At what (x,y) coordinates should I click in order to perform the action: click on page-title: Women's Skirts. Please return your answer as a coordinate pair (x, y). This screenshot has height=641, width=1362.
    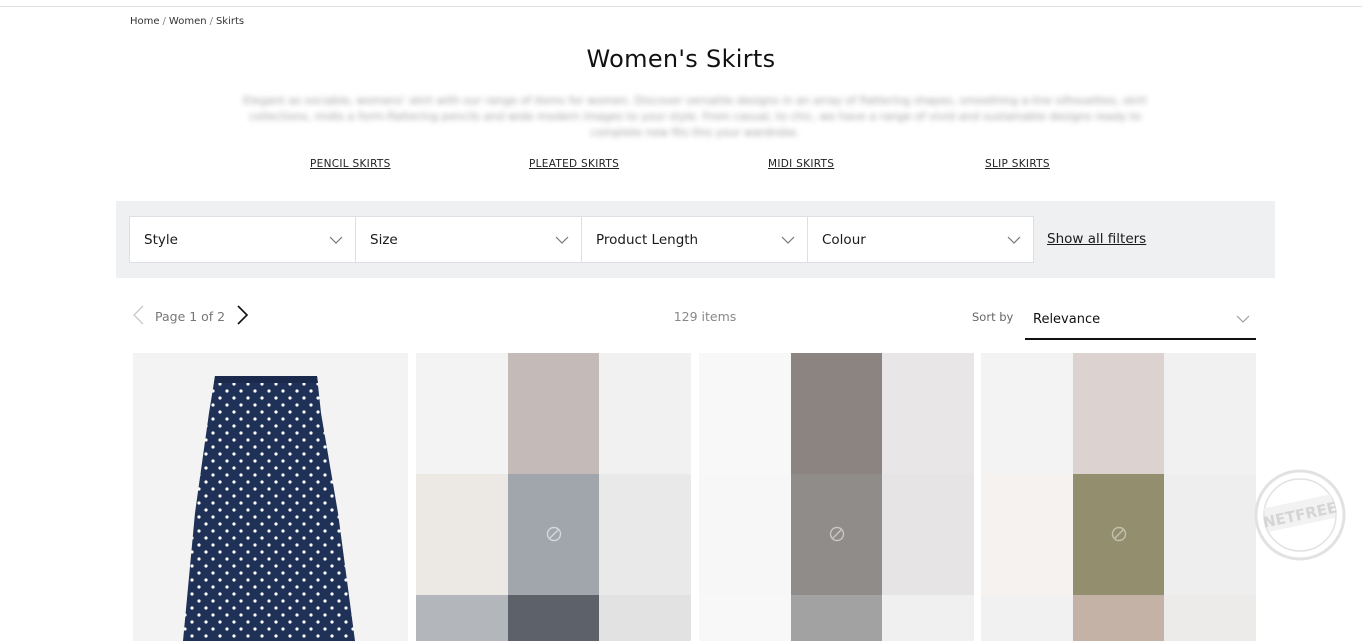
    Looking at the image, I should click on (681, 59).